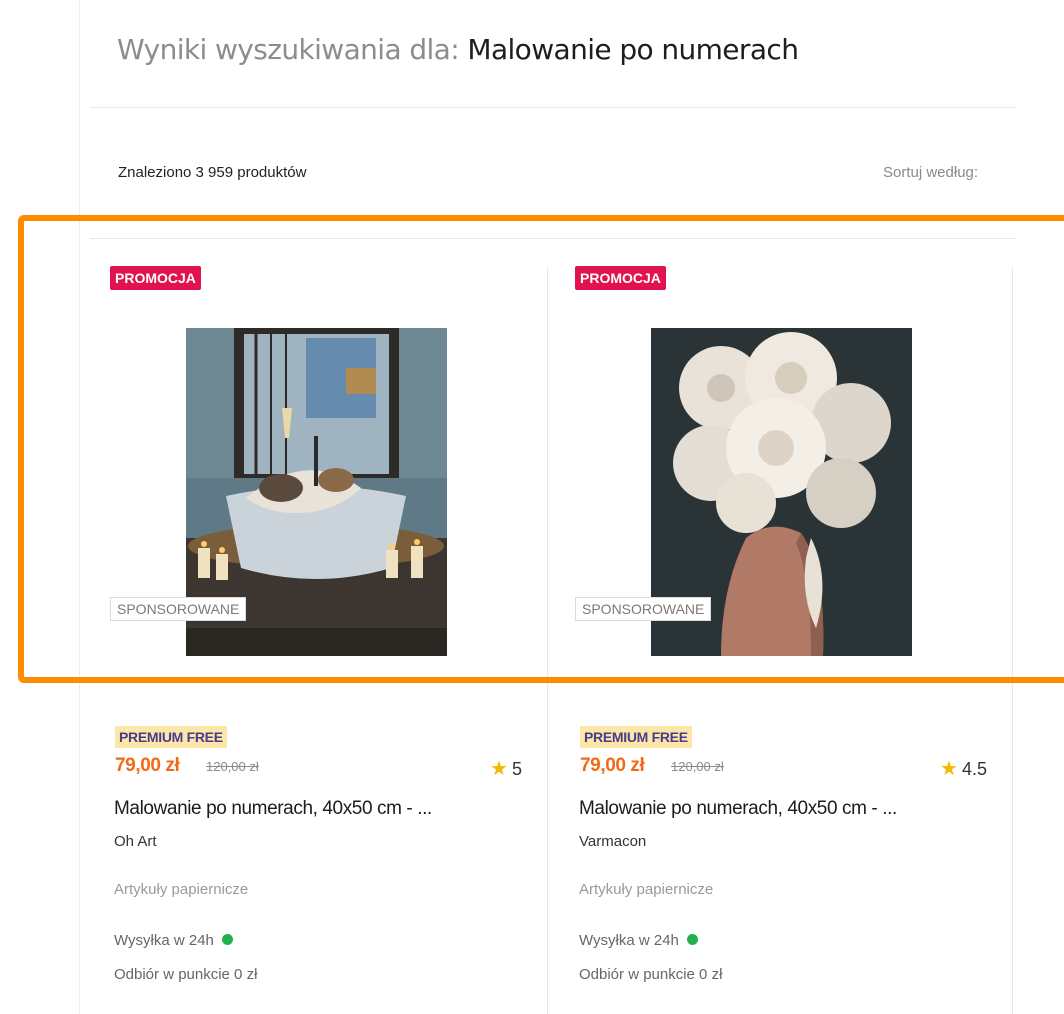  What do you see at coordinates (633, 49) in the screenshot?
I see `search-query-text: Malowanie po numerach` at bounding box center [633, 49].